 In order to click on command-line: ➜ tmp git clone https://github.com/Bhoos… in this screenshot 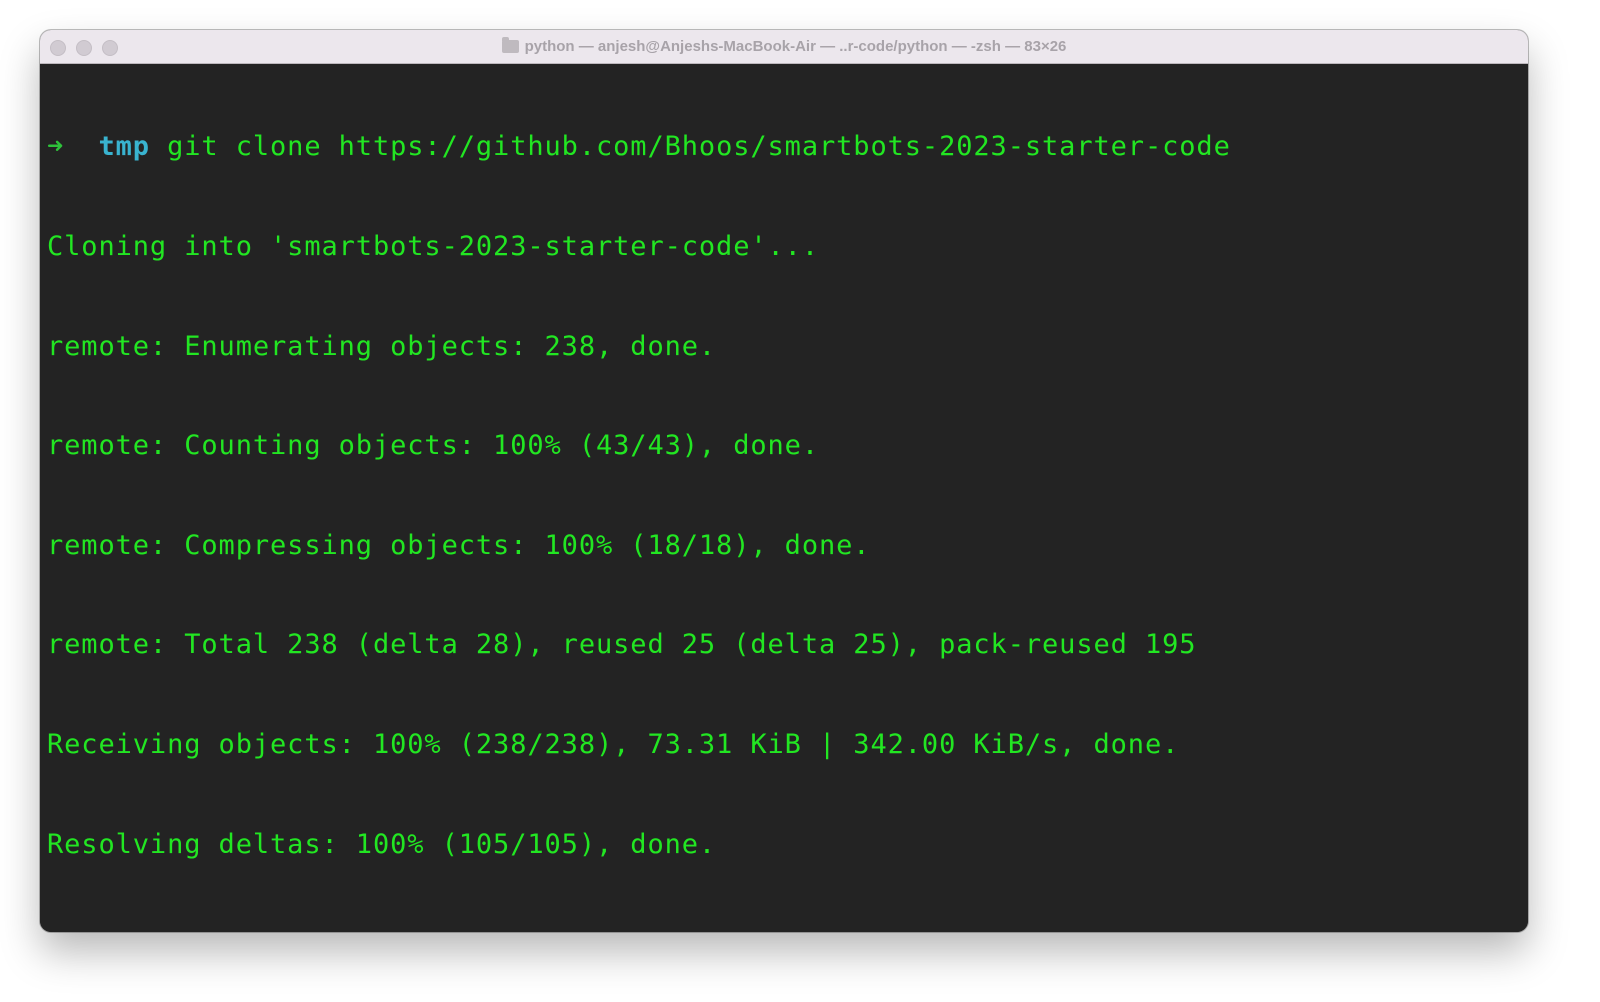, I will do `click(787, 146)`.